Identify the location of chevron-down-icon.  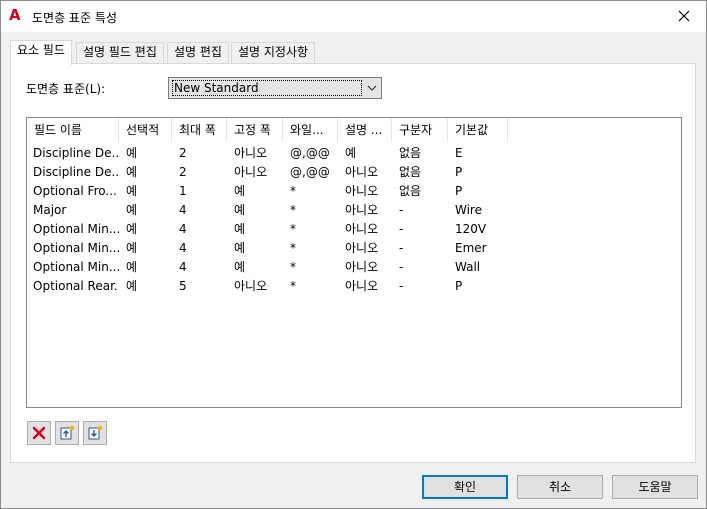
(372, 88).